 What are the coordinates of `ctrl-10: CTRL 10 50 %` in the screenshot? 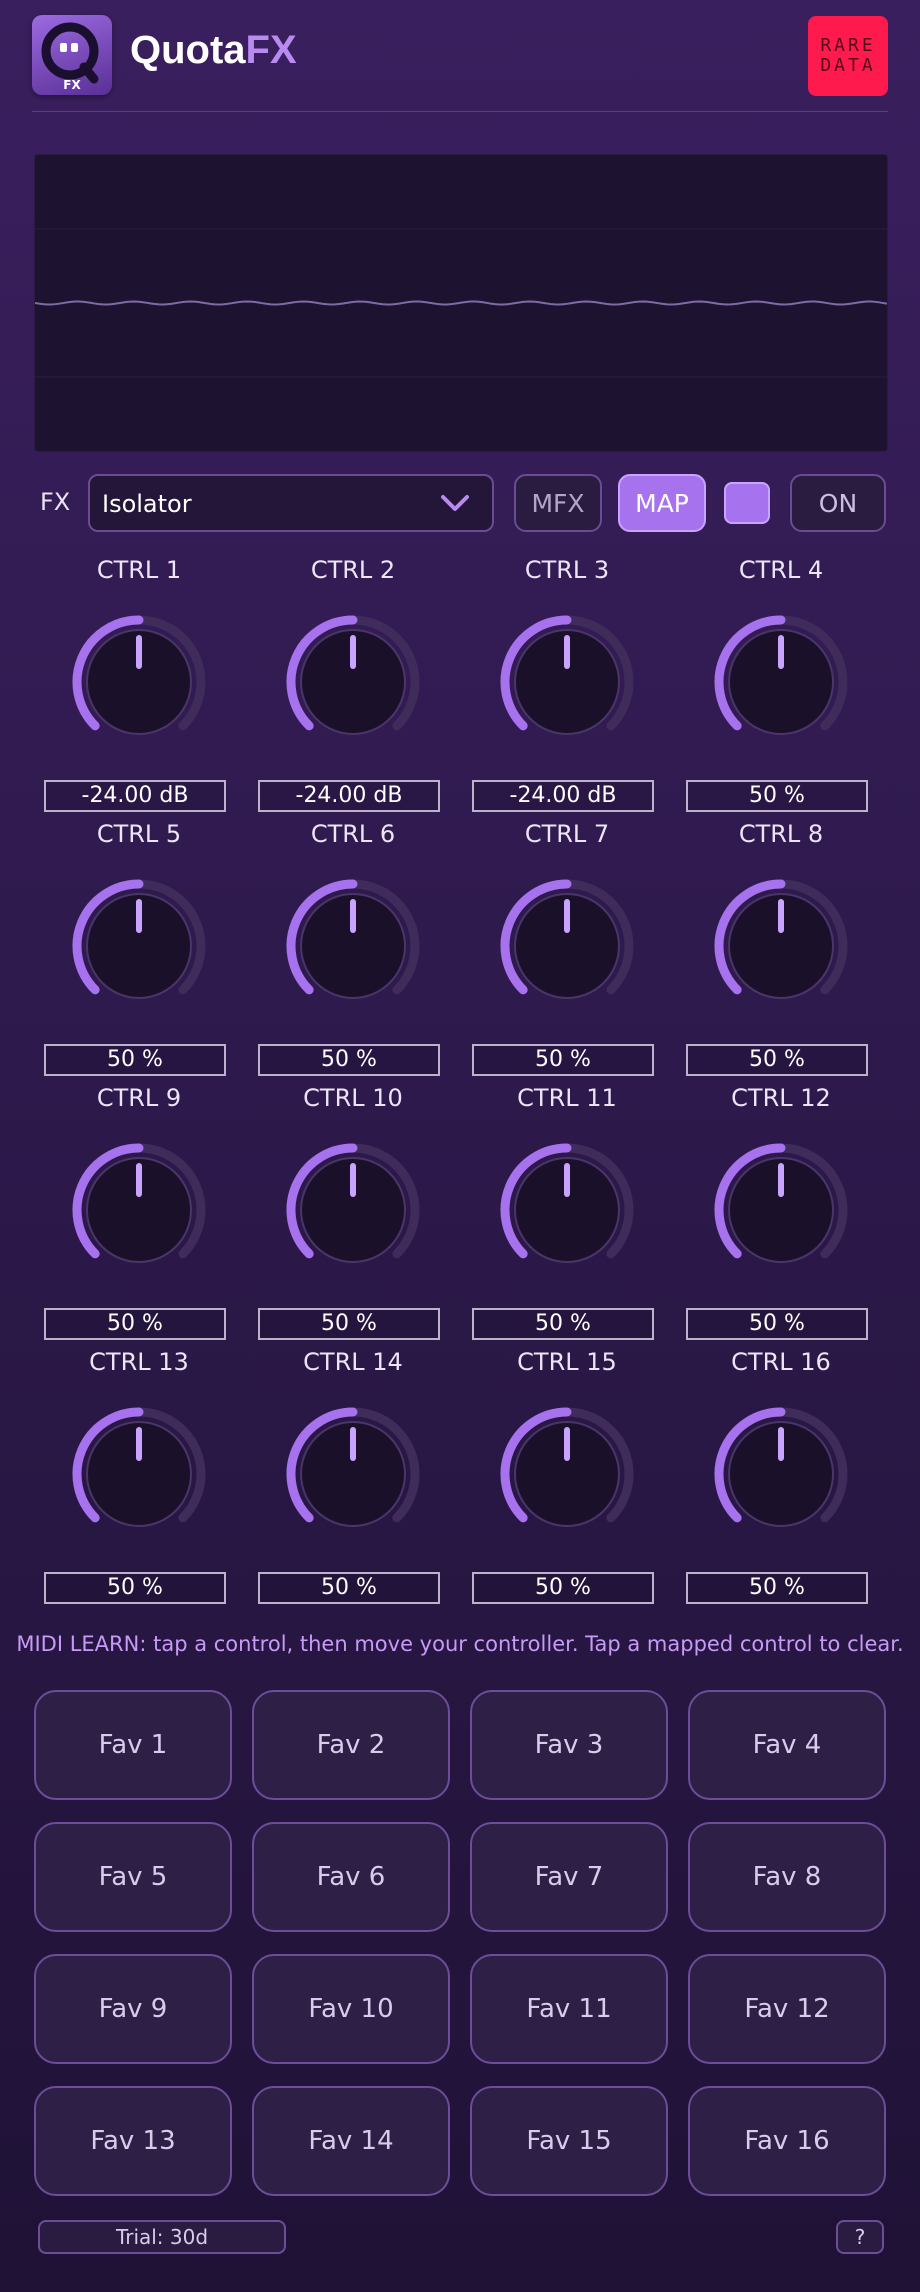 It's located at (353, 1216).